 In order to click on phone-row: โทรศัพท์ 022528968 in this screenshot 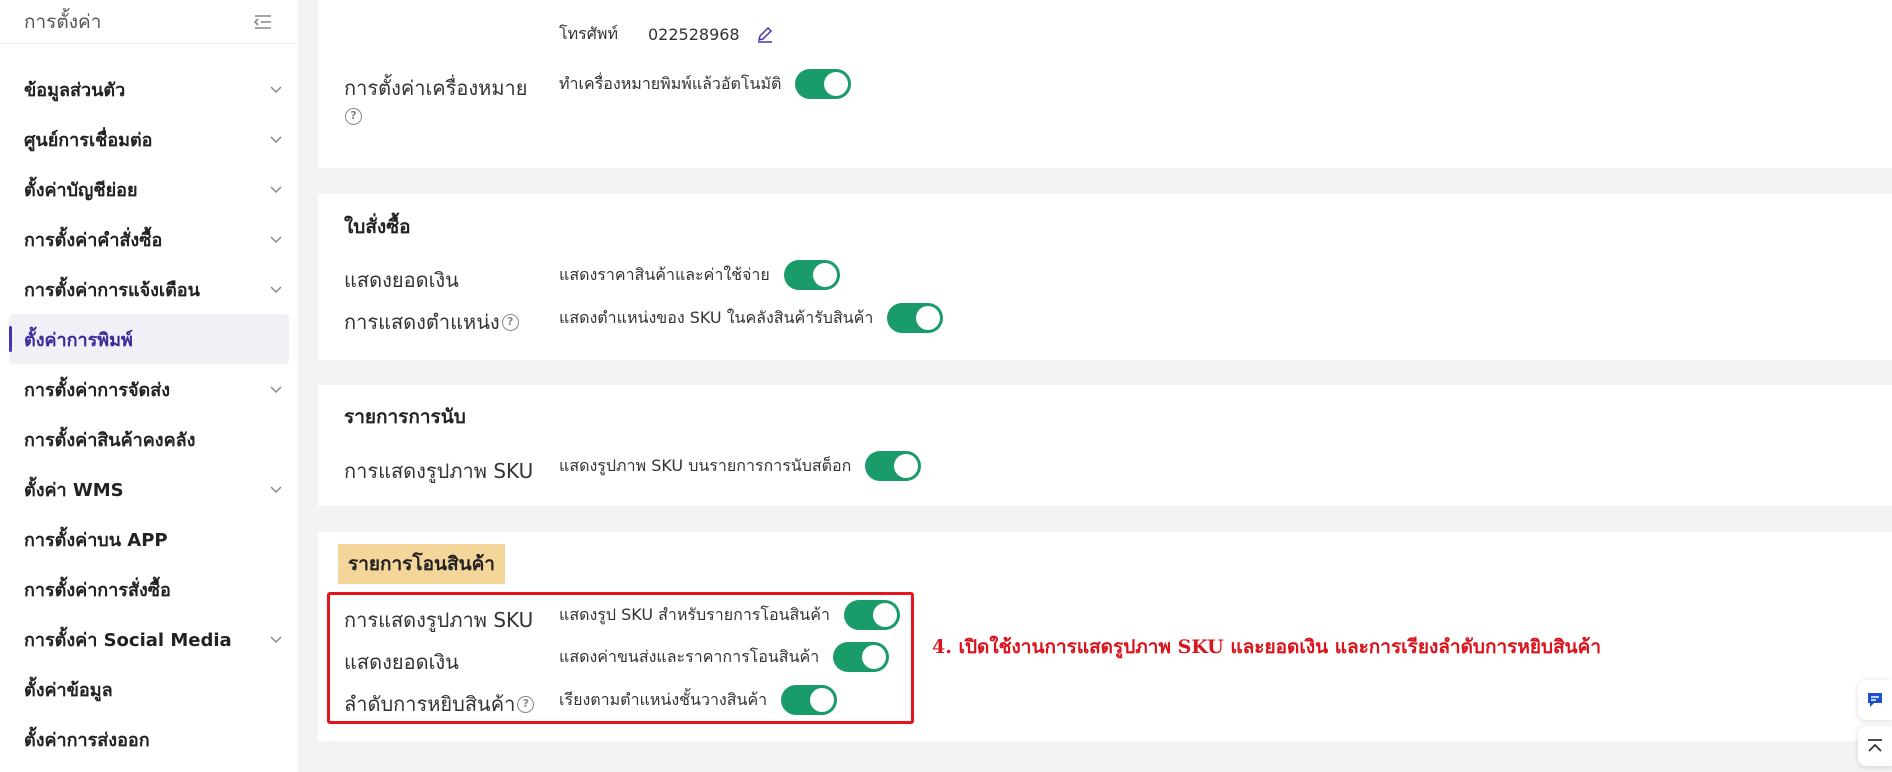, I will do `click(666, 34)`.